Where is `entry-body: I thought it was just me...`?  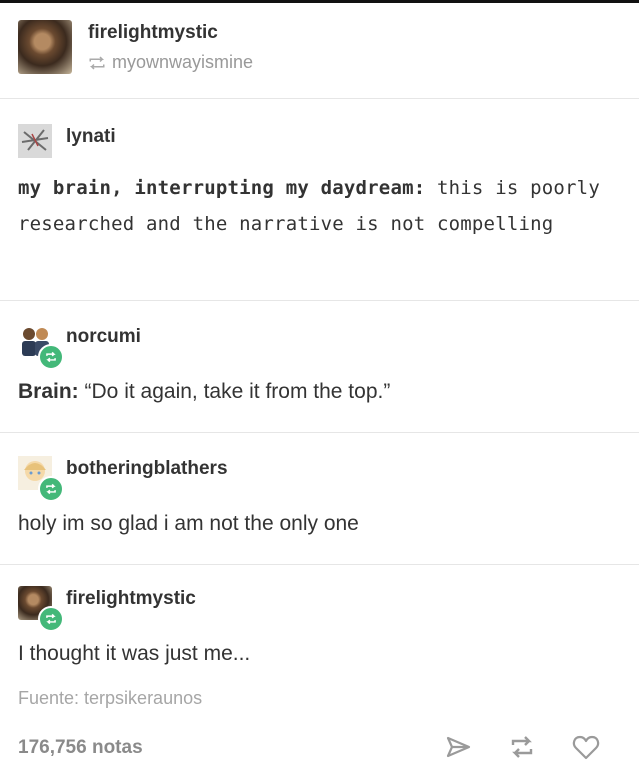
entry-body: I thought it was just me... is located at coordinates (134, 653).